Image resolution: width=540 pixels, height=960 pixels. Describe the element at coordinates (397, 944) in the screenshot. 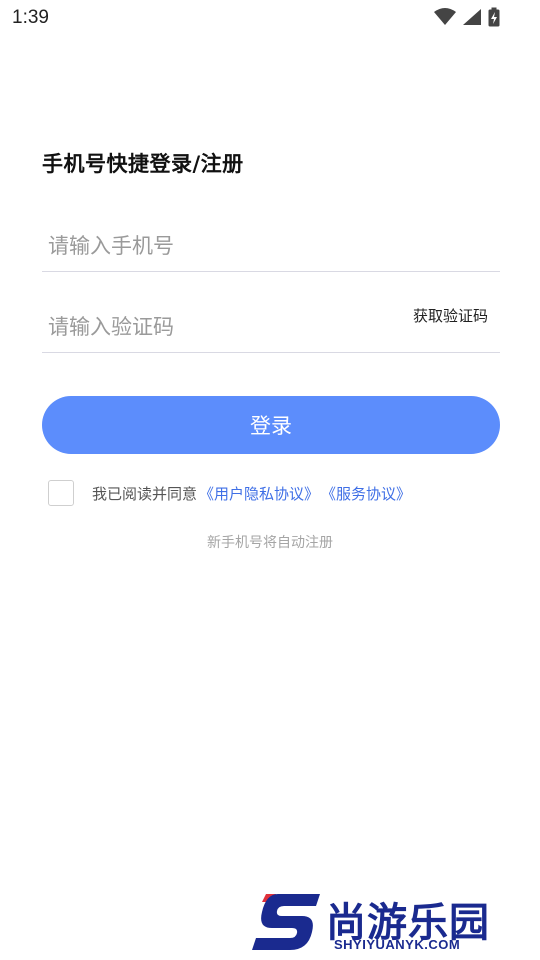

I see `watermark-brand-en: SHYIYUANYK.COM` at that location.